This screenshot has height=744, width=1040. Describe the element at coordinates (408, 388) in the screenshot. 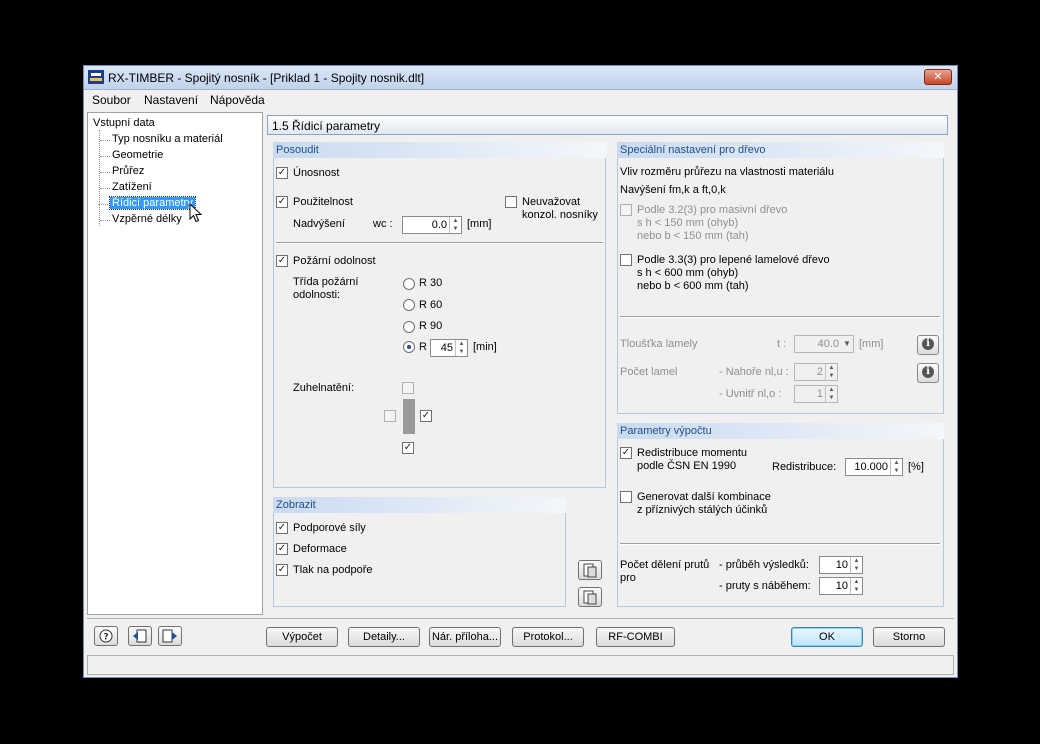

I see `zuhel-top-checkbox` at that location.